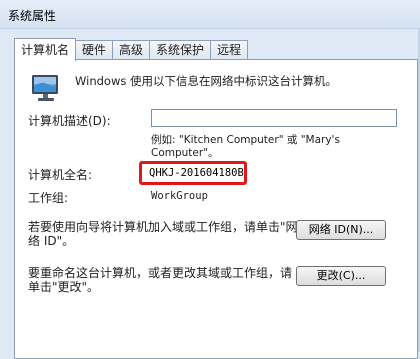  Describe the element at coordinates (179, 196) in the screenshot. I see `workgroup-value: WorkGroup` at that location.